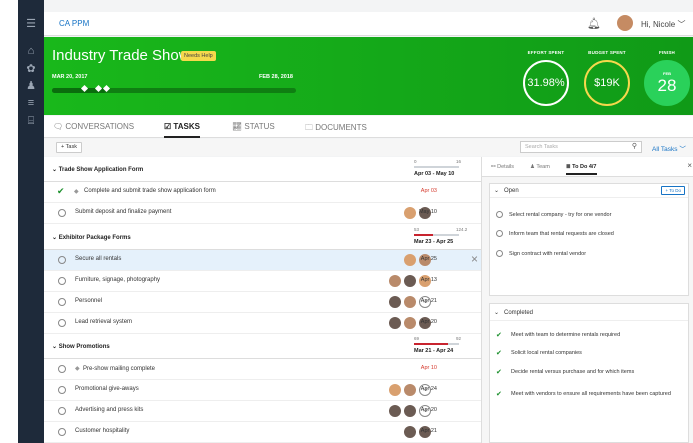 The width and height of the screenshot is (693, 443). I want to click on budget-label: BUDGET SPENT, so click(607, 52).